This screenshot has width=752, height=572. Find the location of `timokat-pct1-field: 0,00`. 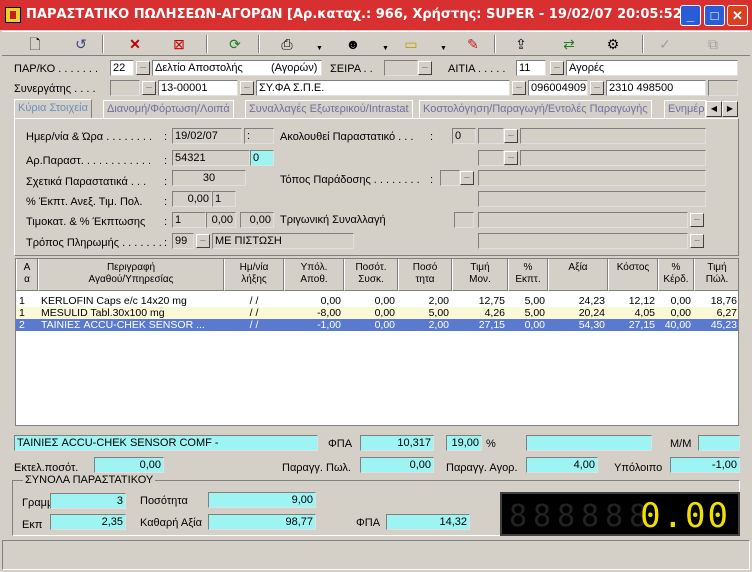

timokat-pct1-field: 0,00 is located at coordinates (221, 220).